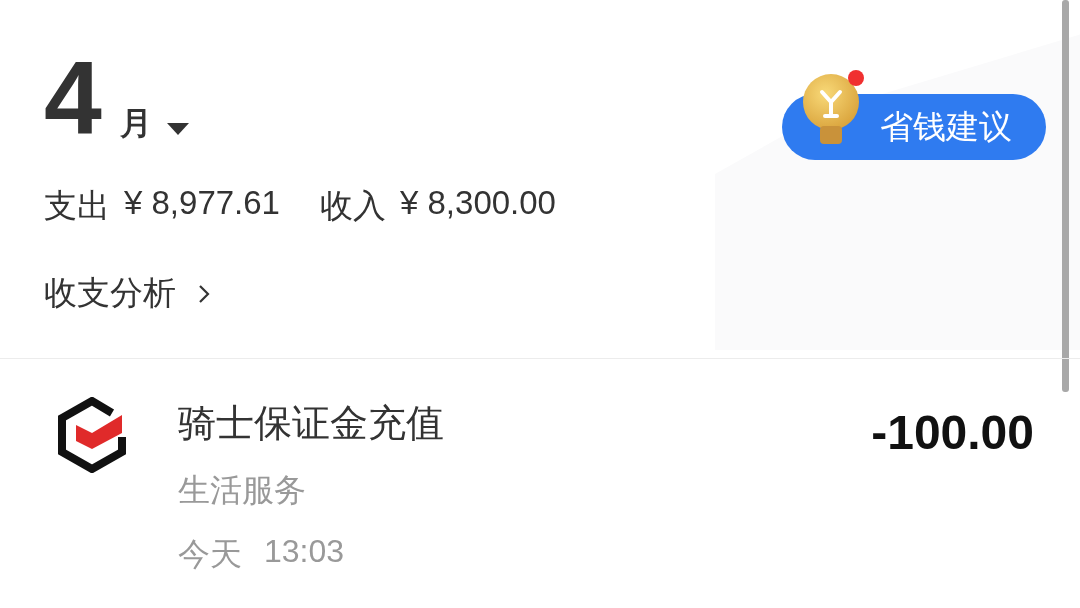 The height and width of the screenshot is (608, 1080). What do you see at coordinates (304, 551) in the screenshot?
I see `transaction-time: 13:03` at bounding box center [304, 551].